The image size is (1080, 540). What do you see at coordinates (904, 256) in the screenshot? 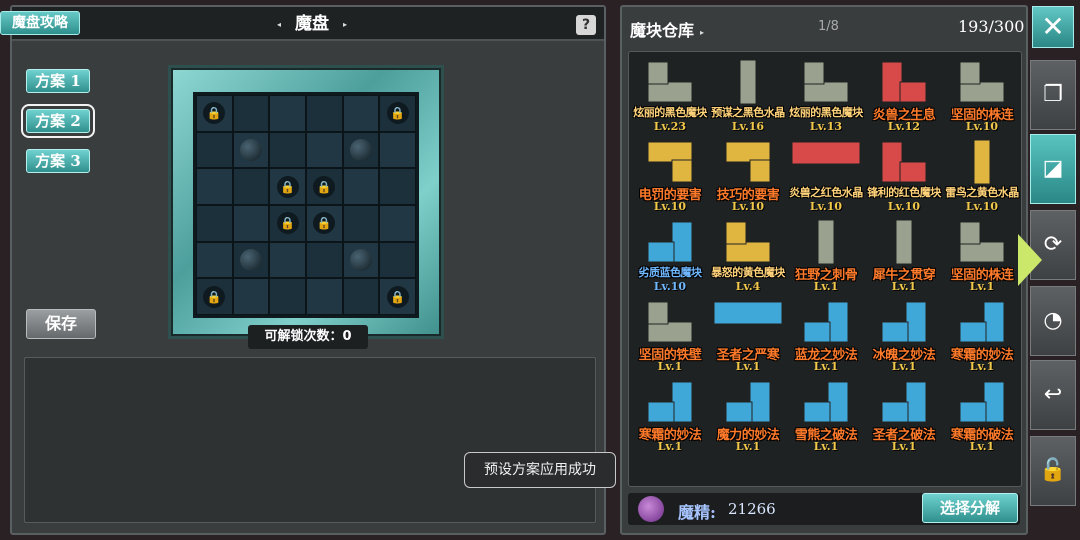
I see `magic-block-item: 犀牛之贯穿 Lv.1` at bounding box center [904, 256].